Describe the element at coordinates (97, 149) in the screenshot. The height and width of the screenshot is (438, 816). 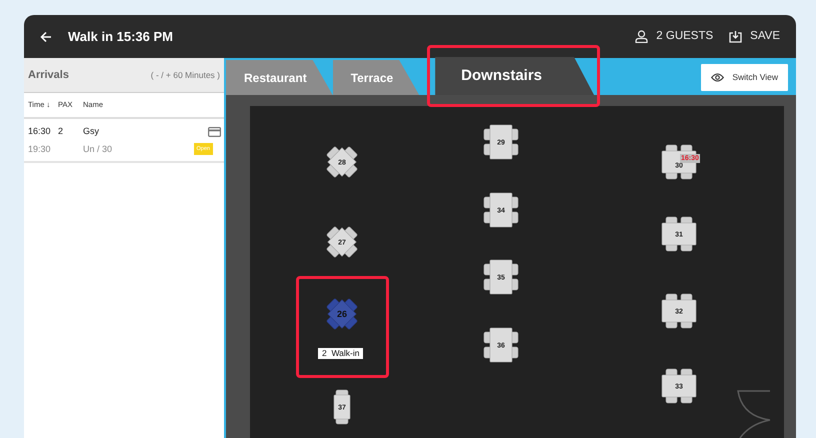
I see `table-detail: Un / 30` at that location.